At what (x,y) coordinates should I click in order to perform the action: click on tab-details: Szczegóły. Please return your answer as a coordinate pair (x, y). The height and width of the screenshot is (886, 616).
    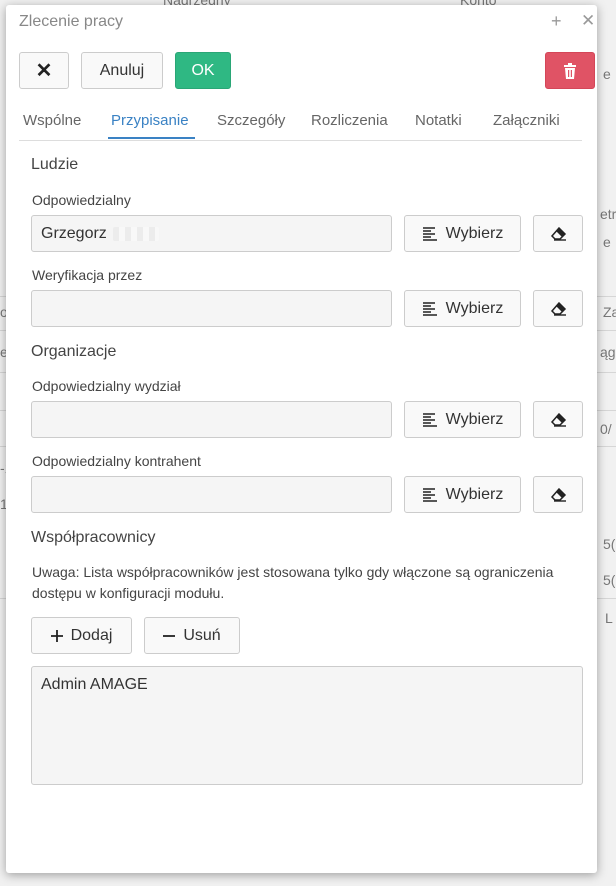
    Looking at the image, I should click on (251, 125).